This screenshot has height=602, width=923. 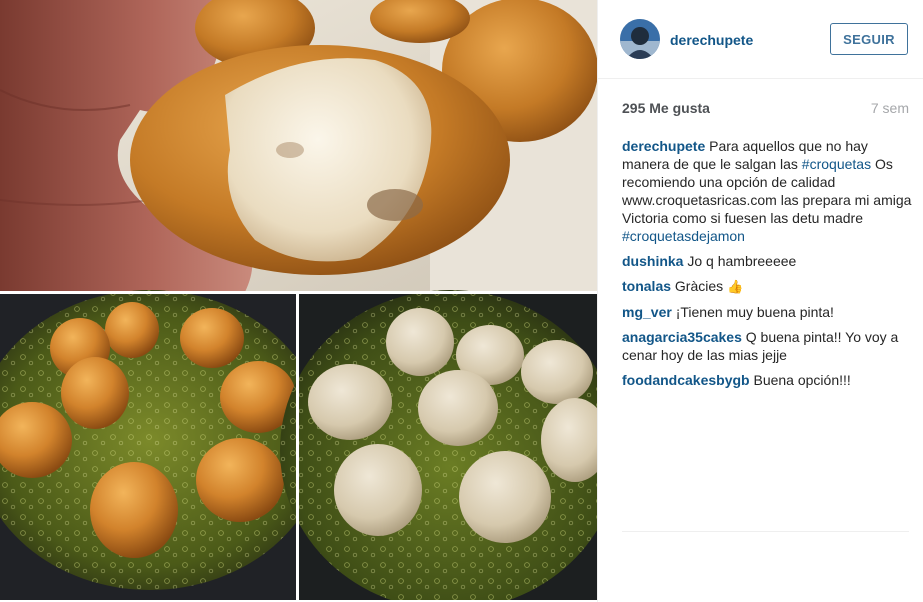 I want to click on comment-username: foodandcakesbygb, so click(x=686, y=380).